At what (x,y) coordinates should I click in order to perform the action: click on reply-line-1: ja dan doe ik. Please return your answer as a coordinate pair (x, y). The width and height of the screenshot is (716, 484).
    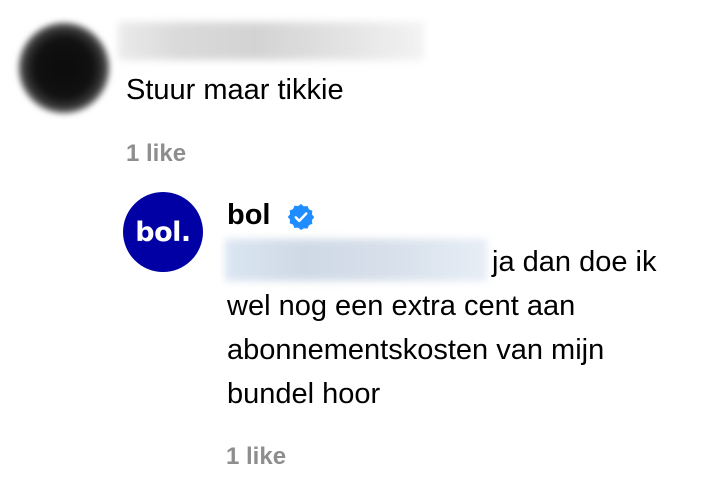
    Looking at the image, I should click on (574, 262).